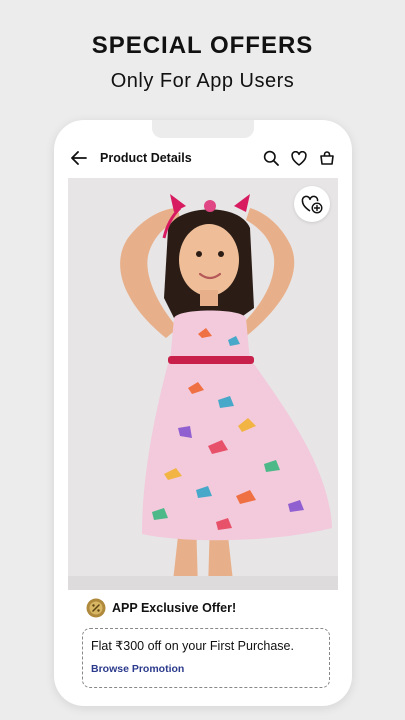  Describe the element at coordinates (271, 158) in the screenshot. I see `search-icon` at that location.